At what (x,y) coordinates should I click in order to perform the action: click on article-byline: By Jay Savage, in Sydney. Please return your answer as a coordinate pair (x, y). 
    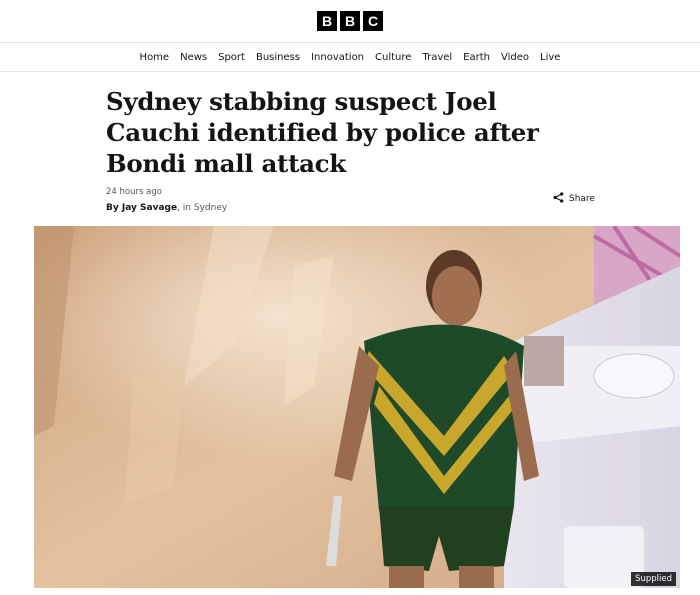
    Looking at the image, I should click on (167, 208).